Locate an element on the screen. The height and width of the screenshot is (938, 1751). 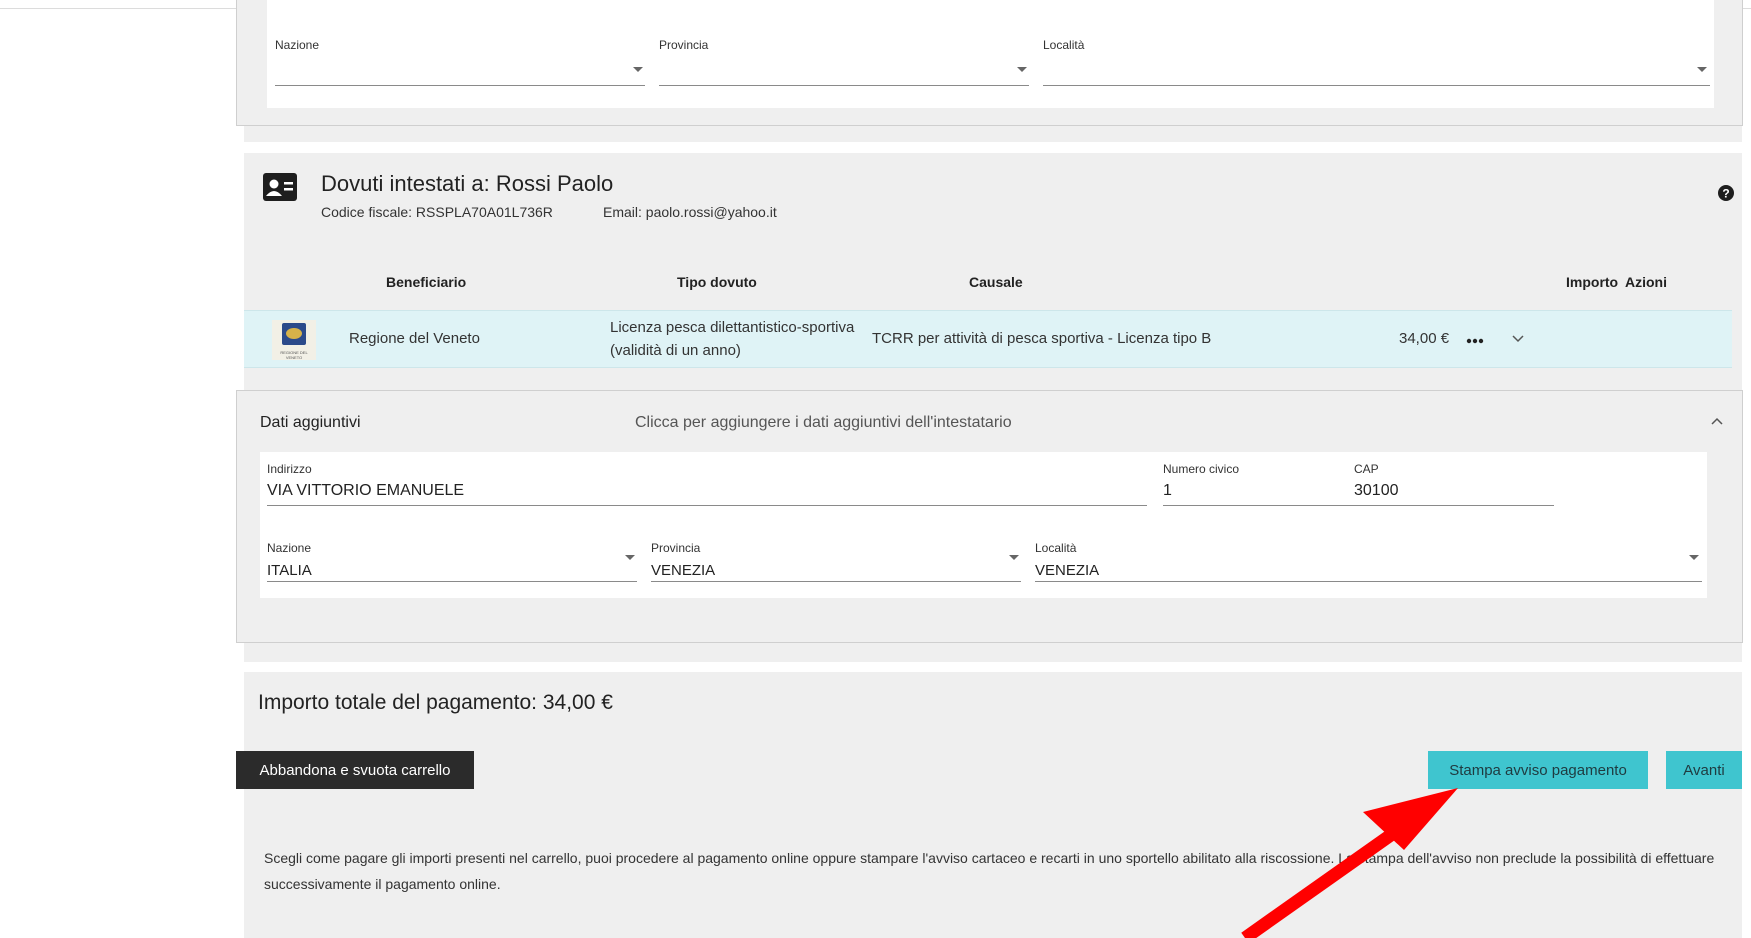
totale-importo: Importo totale del pagamento: 34,00 € is located at coordinates (435, 702).